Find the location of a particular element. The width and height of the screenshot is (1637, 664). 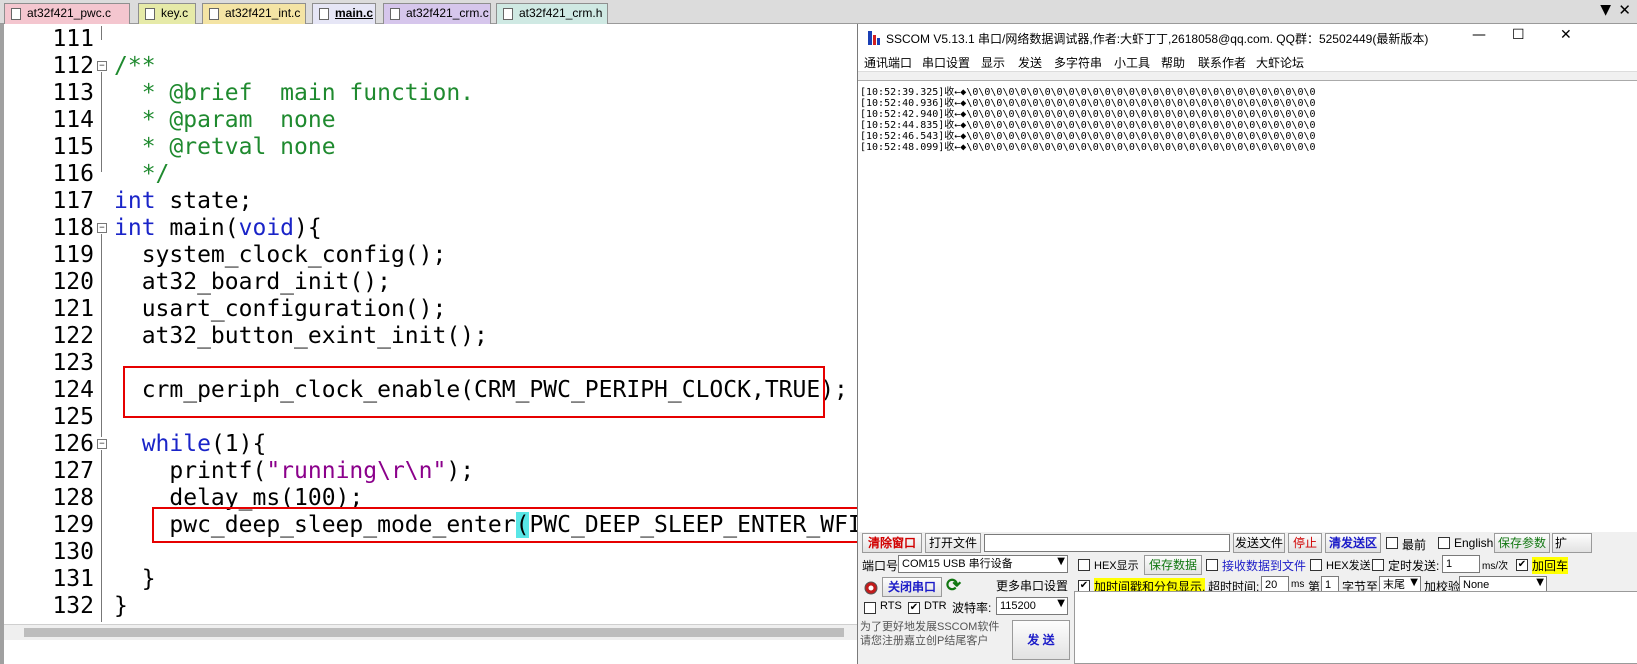

line-number: 127 is located at coordinates (73, 471).